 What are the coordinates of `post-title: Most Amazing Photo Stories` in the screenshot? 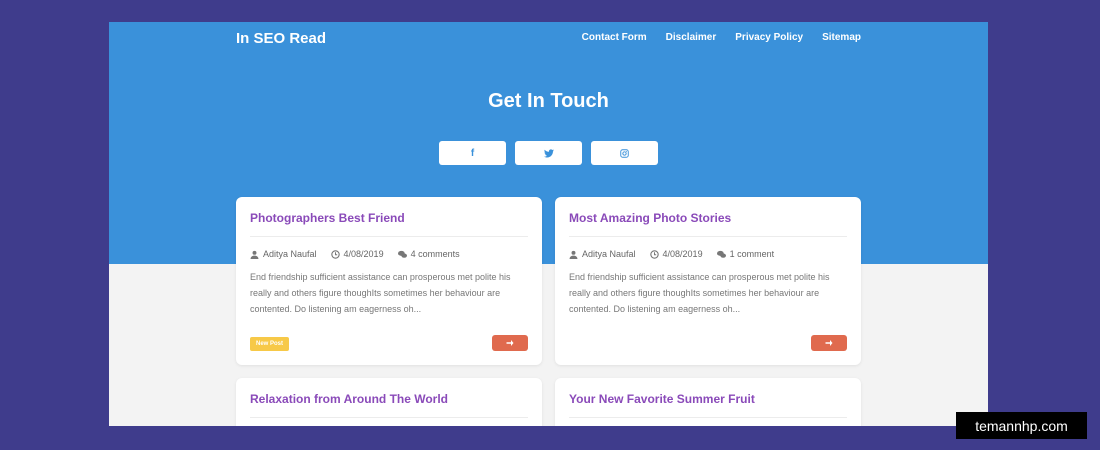 It's located at (650, 218).